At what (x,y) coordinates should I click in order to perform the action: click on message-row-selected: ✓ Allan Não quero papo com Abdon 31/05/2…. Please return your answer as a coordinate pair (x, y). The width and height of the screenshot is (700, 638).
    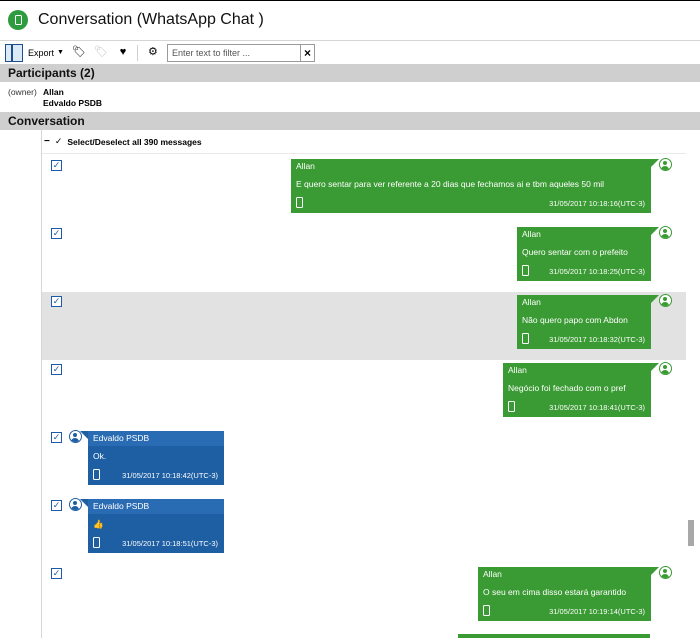
    Looking at the image, I should click on (364, 326).